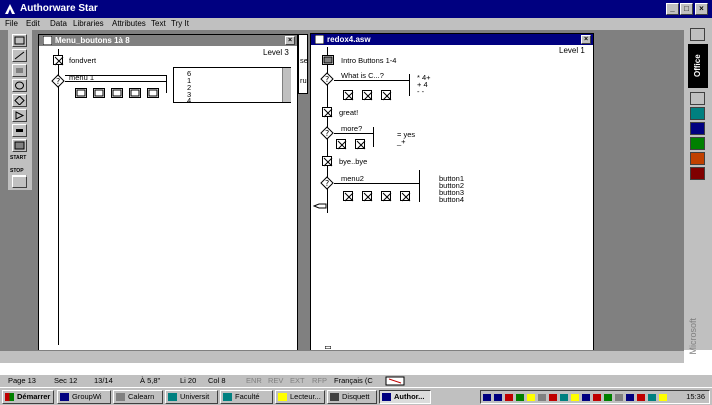 Image resolution: width=712 pixels, height=405 pixels. I want to click on menu-libraries: Libraries, so click(88, 23).